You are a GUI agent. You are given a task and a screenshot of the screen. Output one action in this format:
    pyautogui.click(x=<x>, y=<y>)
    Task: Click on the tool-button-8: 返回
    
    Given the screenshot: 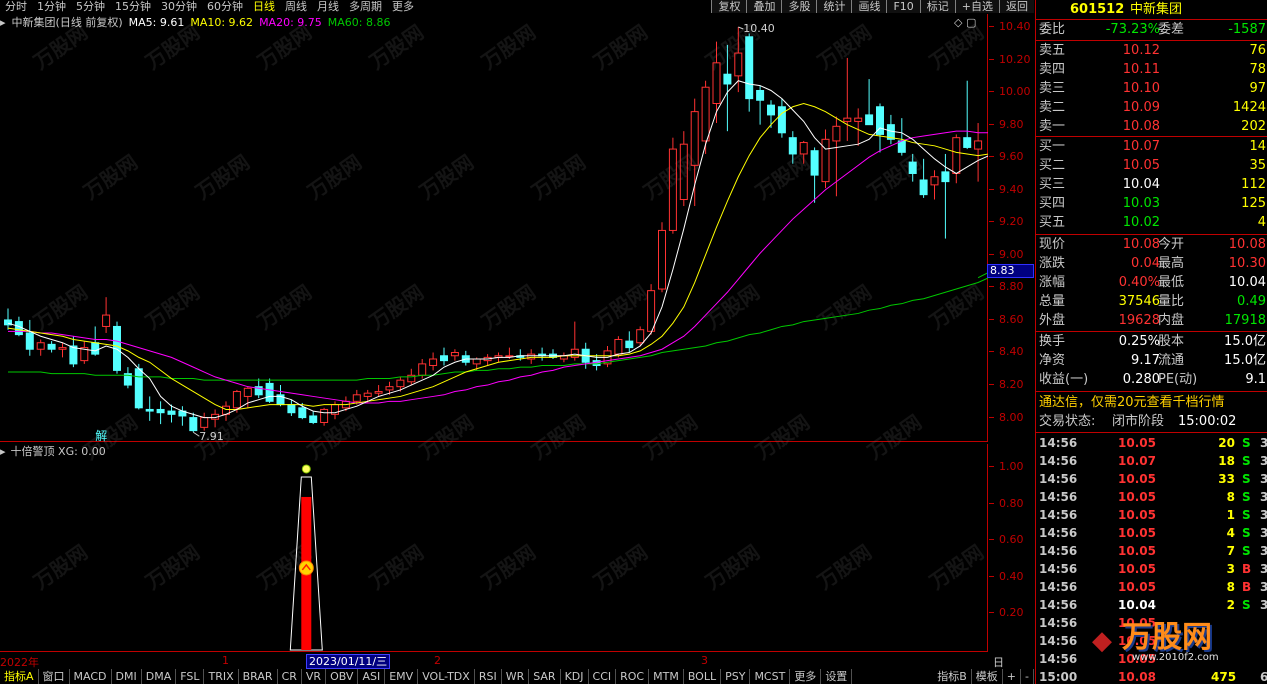 What is the action you would take?
    pyautogui.click(x=1016, y=6)
    